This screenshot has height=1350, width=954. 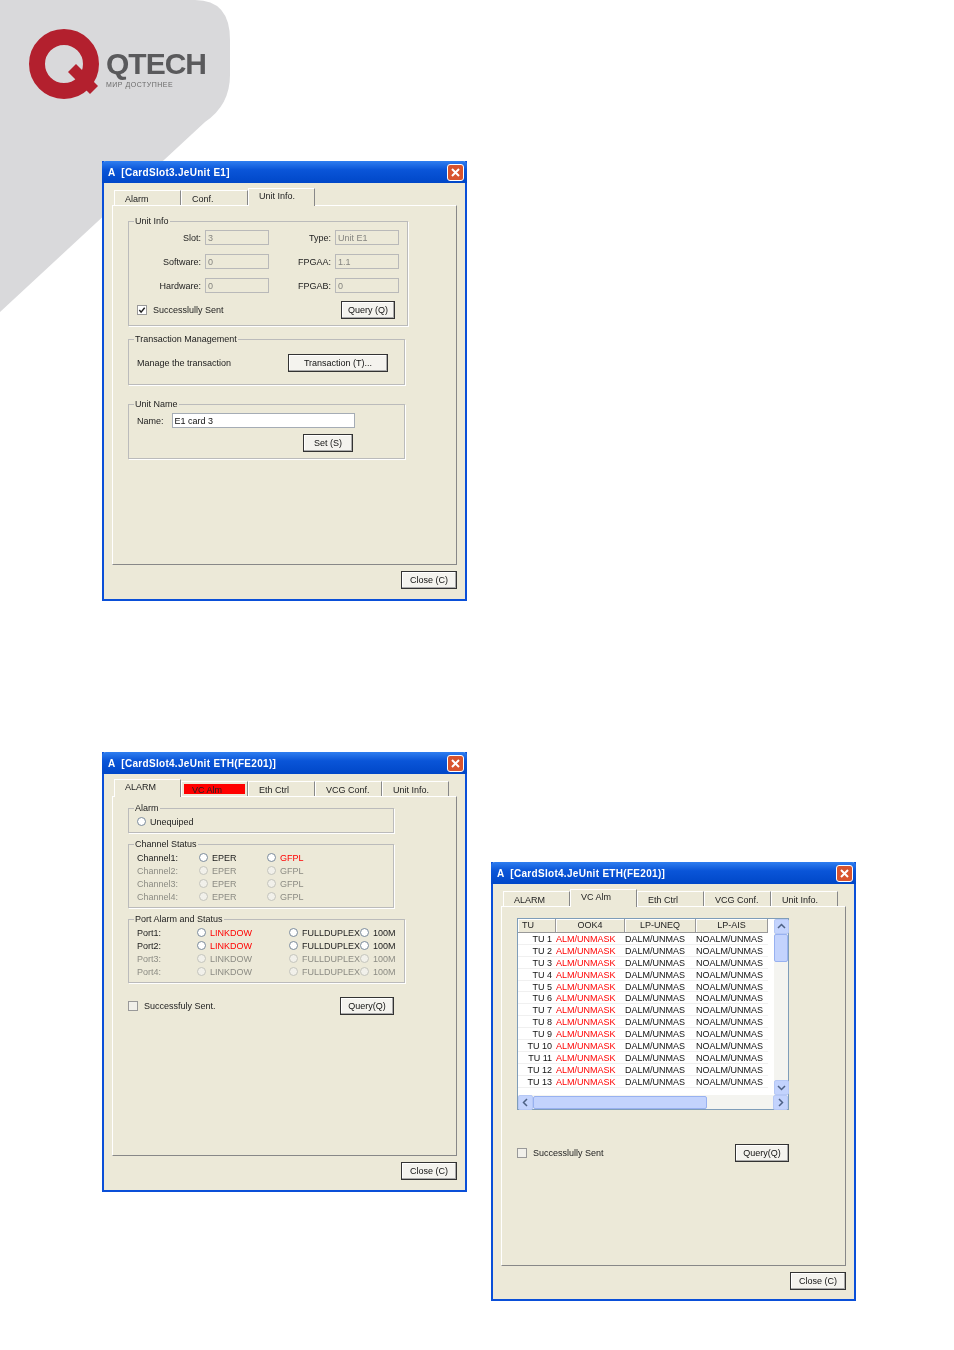 What do you see at coordinates (169, 172) in the screenshot?
I see `window-title: A [CardSlot3.JeUnit E1]` at bounding box center [169, 172].